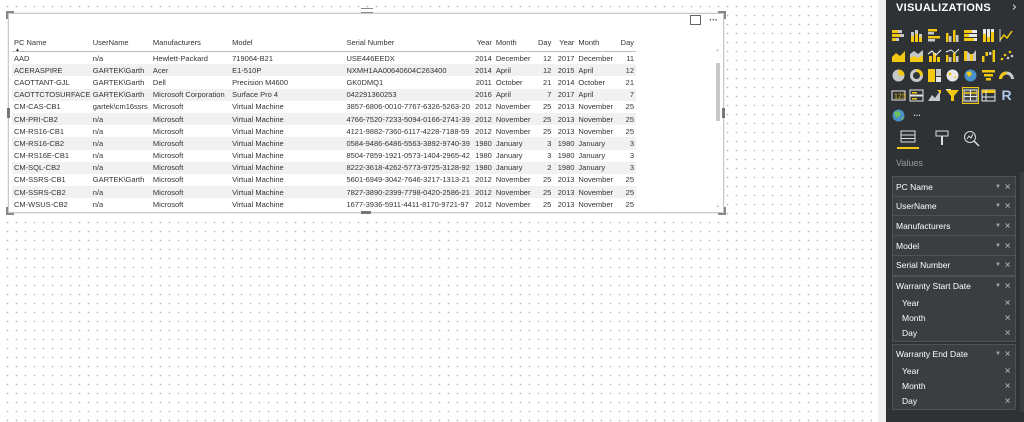 This screenshot has width=1024, height=422. Describe the element at coordinates (718, 92) in the screenshot. I see `scrollbar-thumb` at that location.